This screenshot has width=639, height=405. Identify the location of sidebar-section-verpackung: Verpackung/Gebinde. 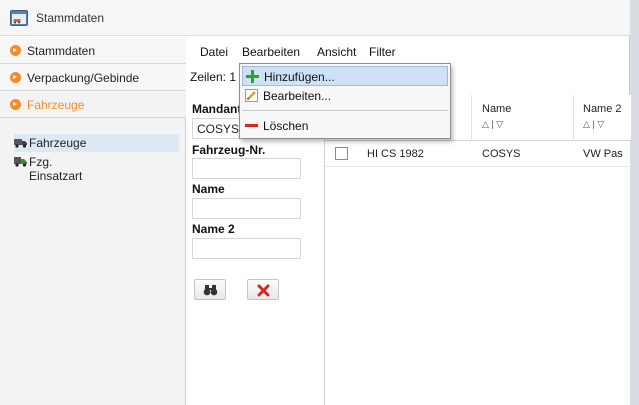
(93, 77).